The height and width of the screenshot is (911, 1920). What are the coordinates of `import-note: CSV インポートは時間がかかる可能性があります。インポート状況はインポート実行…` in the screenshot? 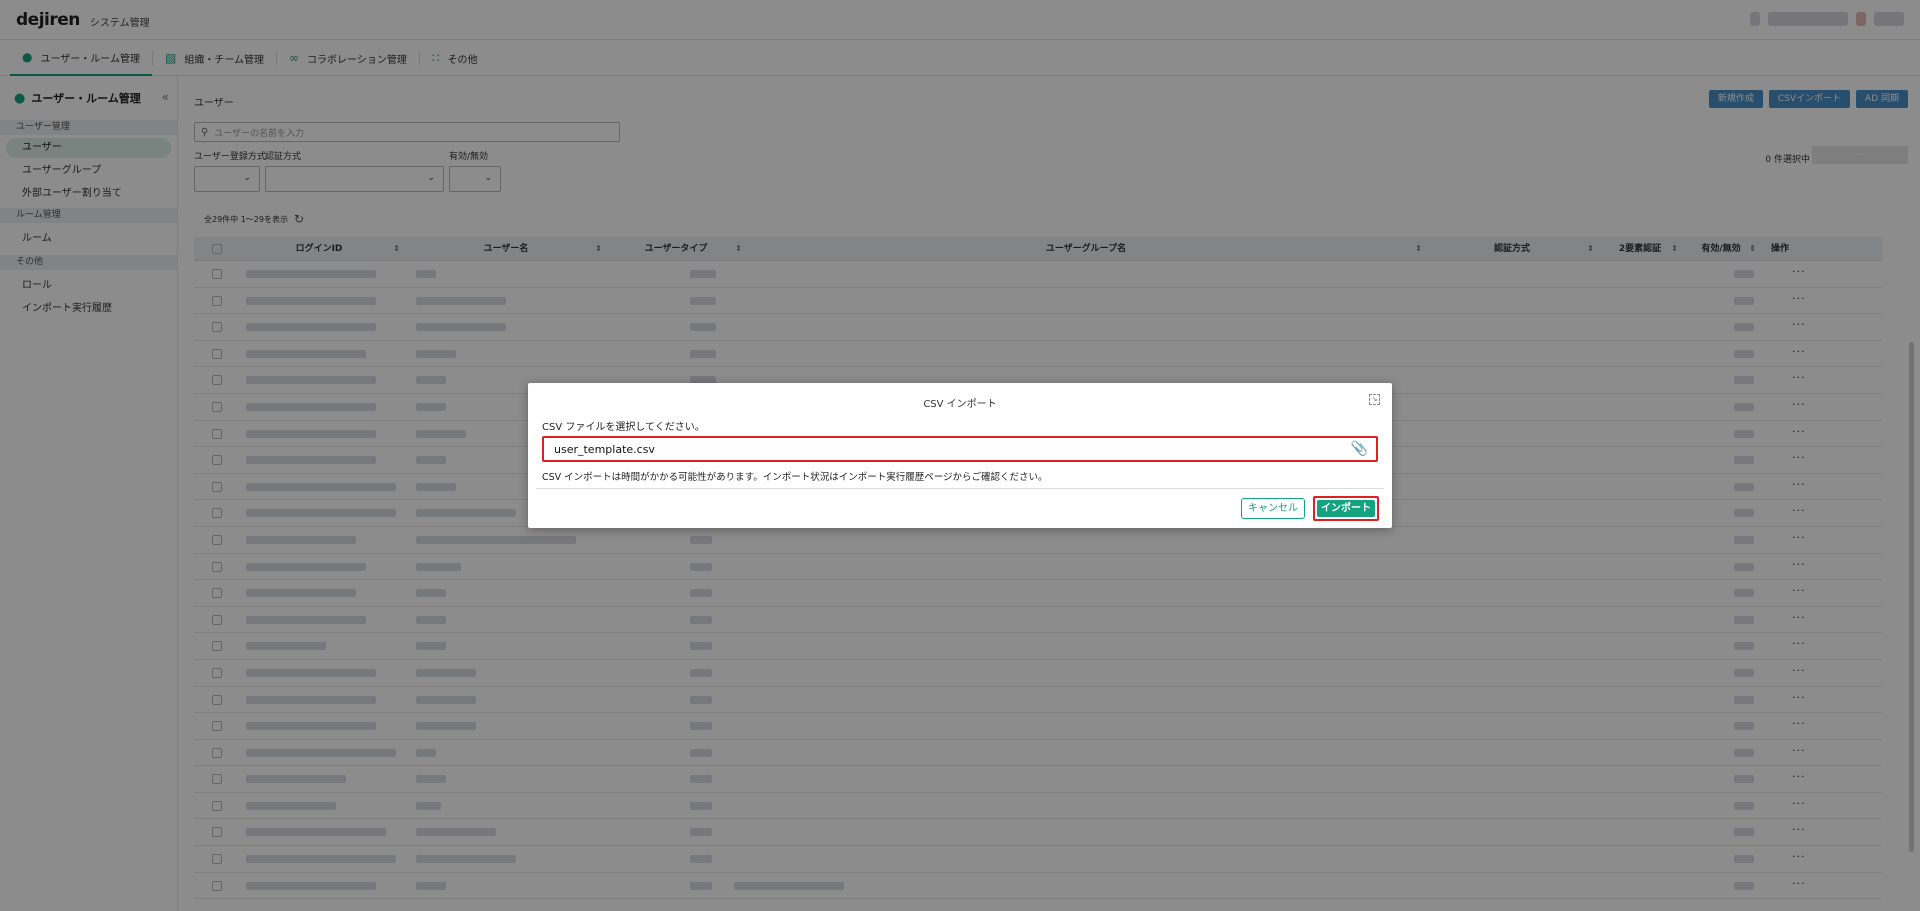 It's located at (795, 477).